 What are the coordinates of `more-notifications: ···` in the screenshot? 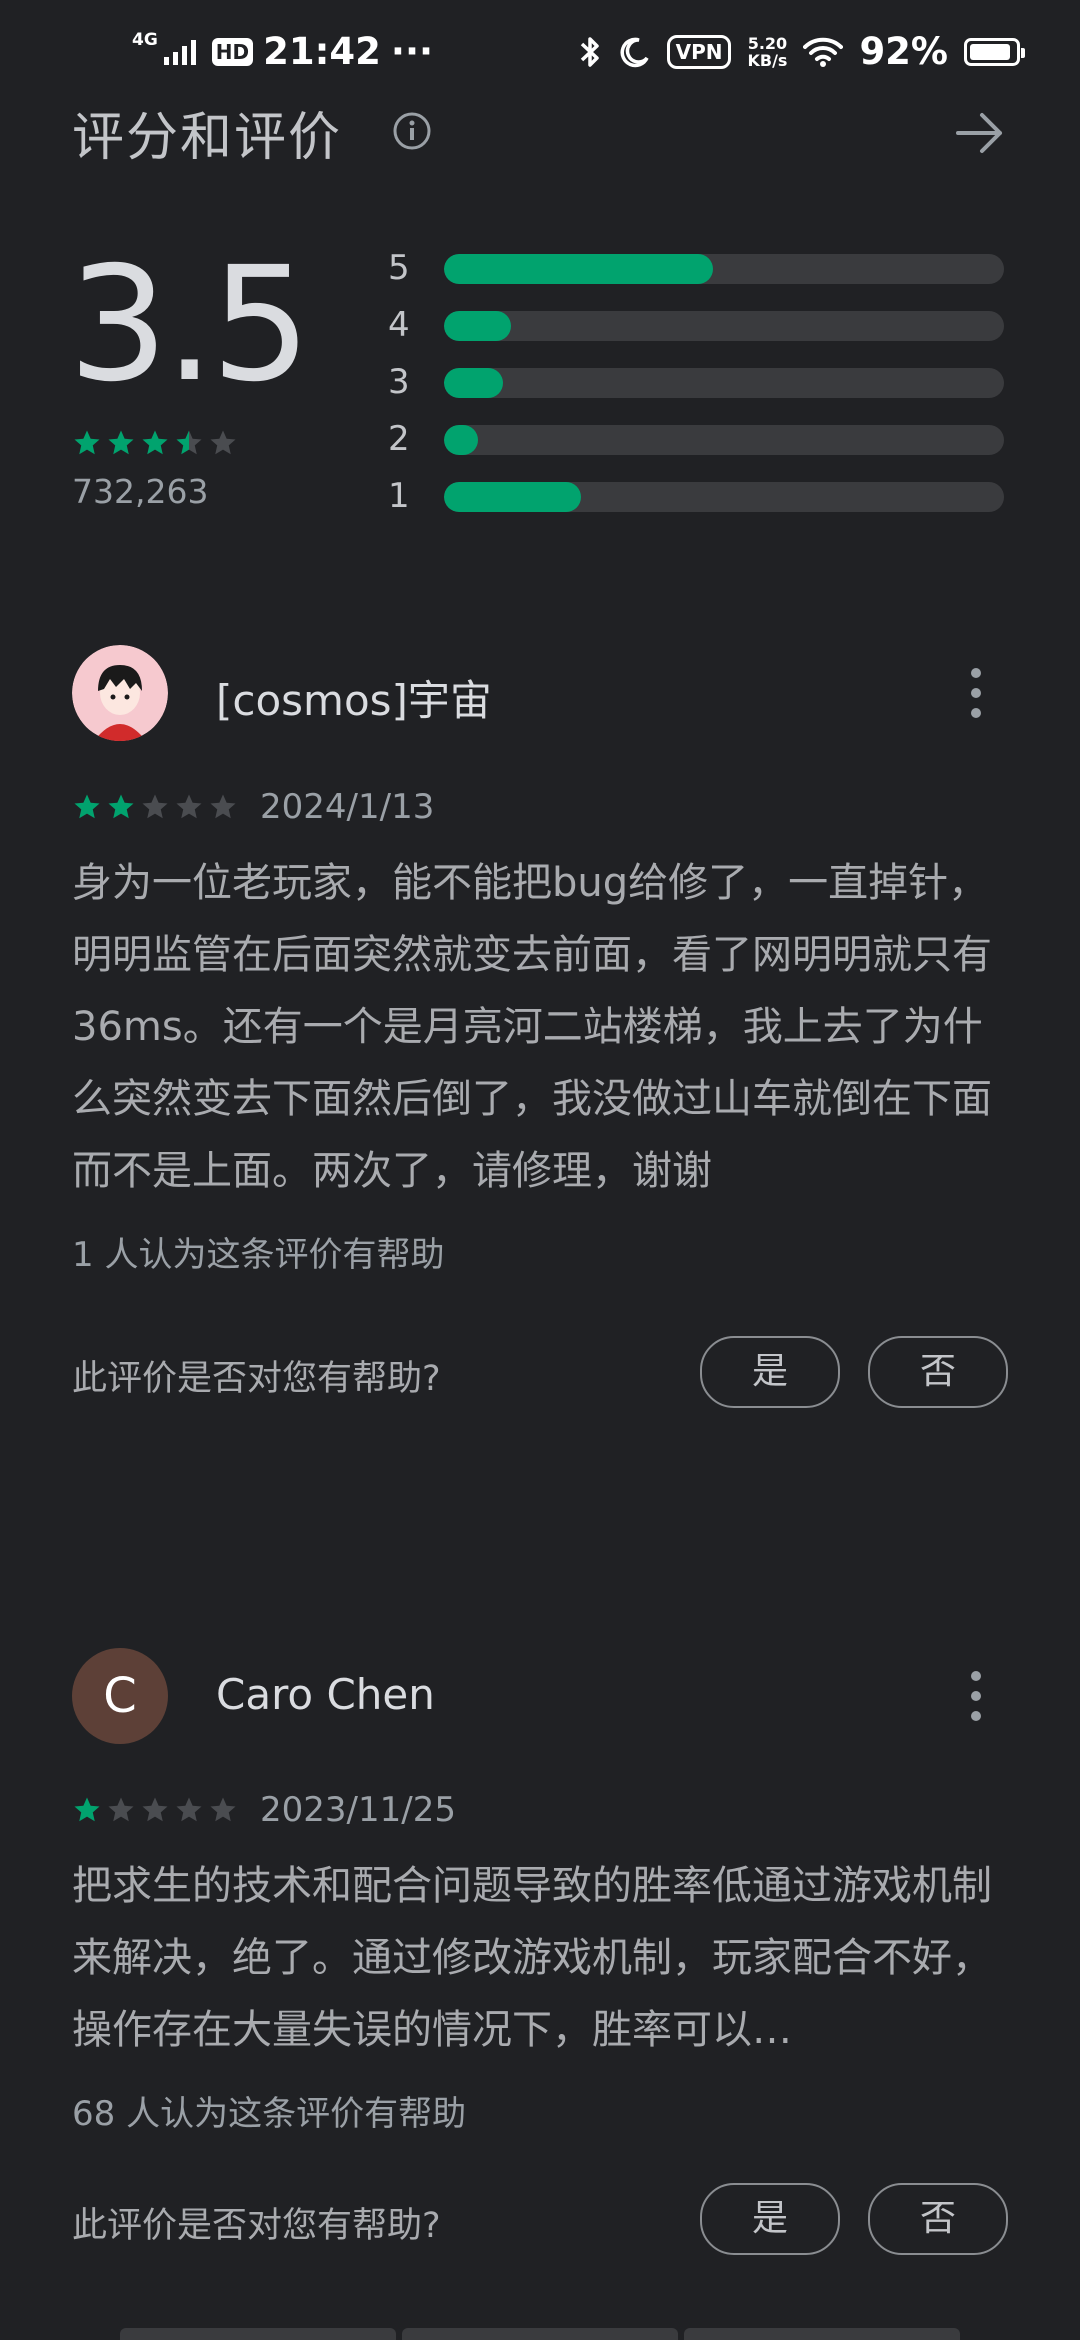 It's located at (412, 51).